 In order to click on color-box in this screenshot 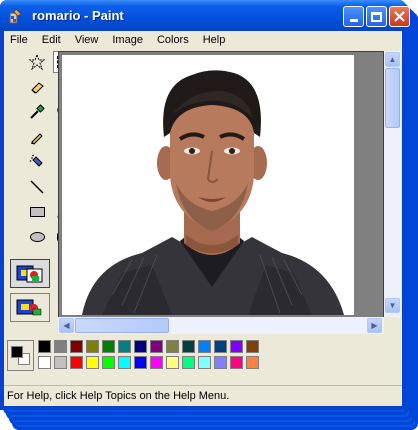, I will do `click(203, 358)`.